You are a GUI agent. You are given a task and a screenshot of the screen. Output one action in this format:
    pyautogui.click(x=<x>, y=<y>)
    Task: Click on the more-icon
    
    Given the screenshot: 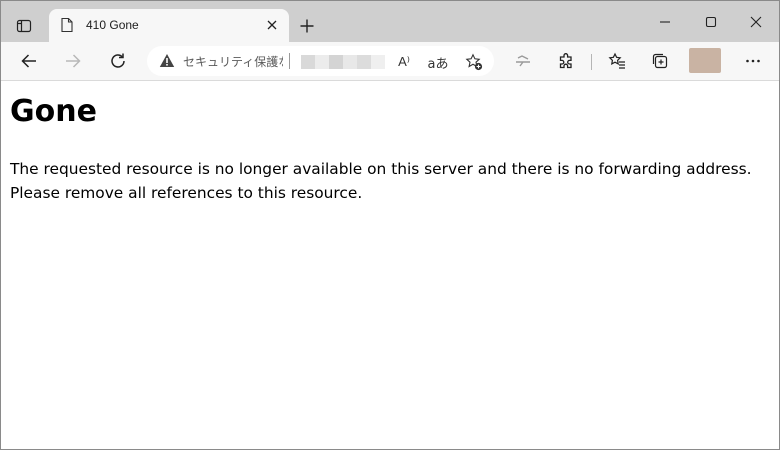 What is the action you would take?
    pyautogui.click(x=753, y=61)
    